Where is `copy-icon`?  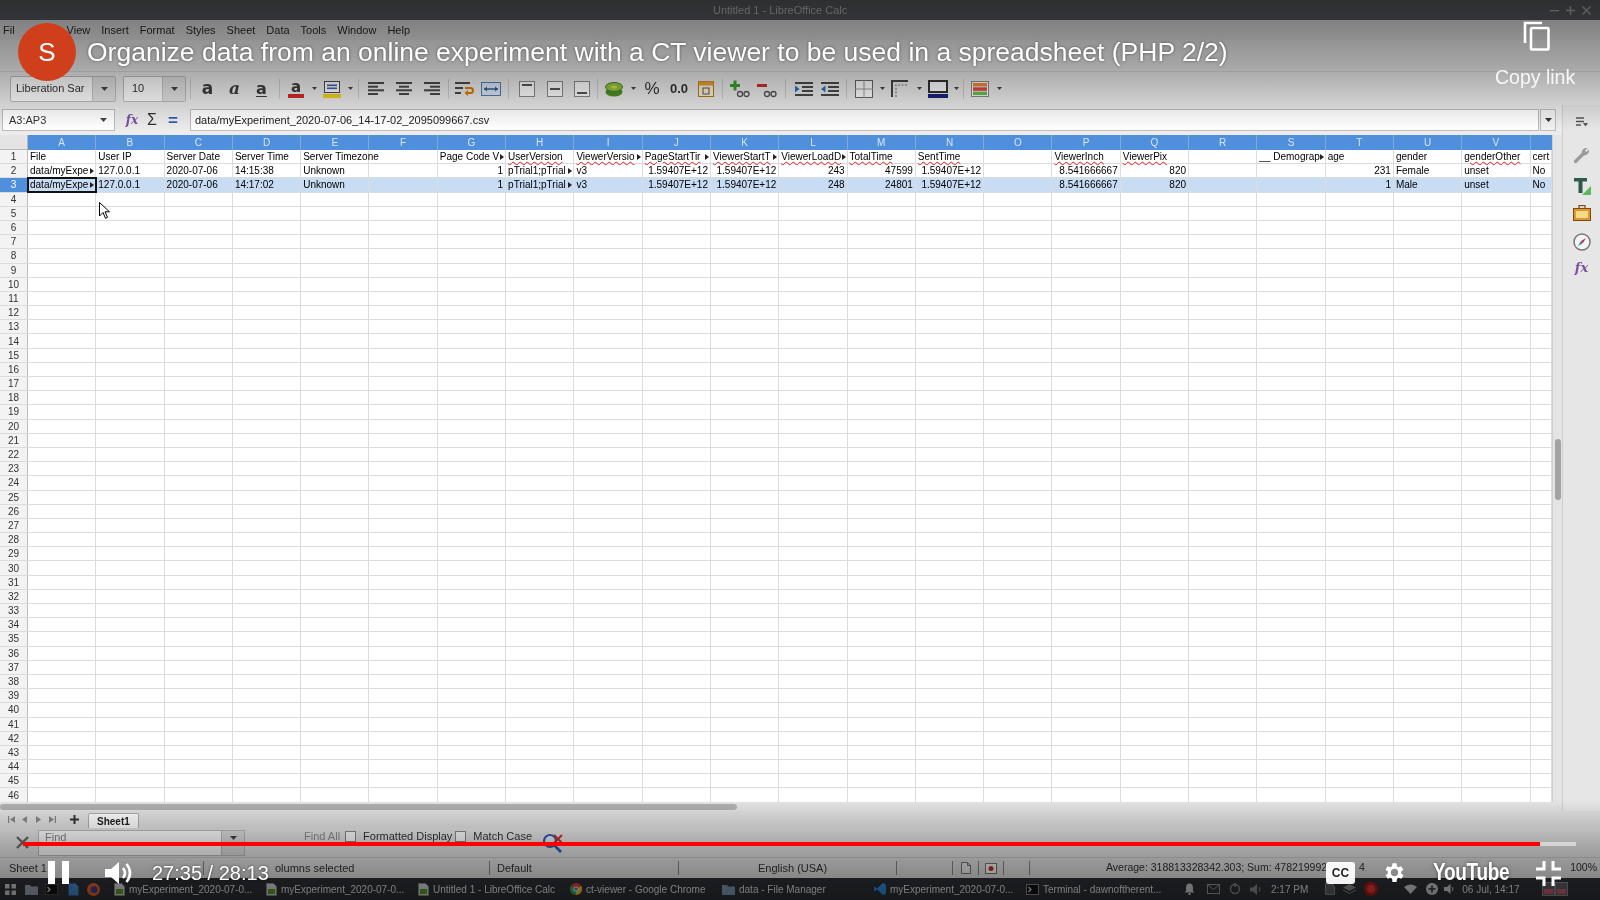
copy-icon is located at coordinates (1536, 36).